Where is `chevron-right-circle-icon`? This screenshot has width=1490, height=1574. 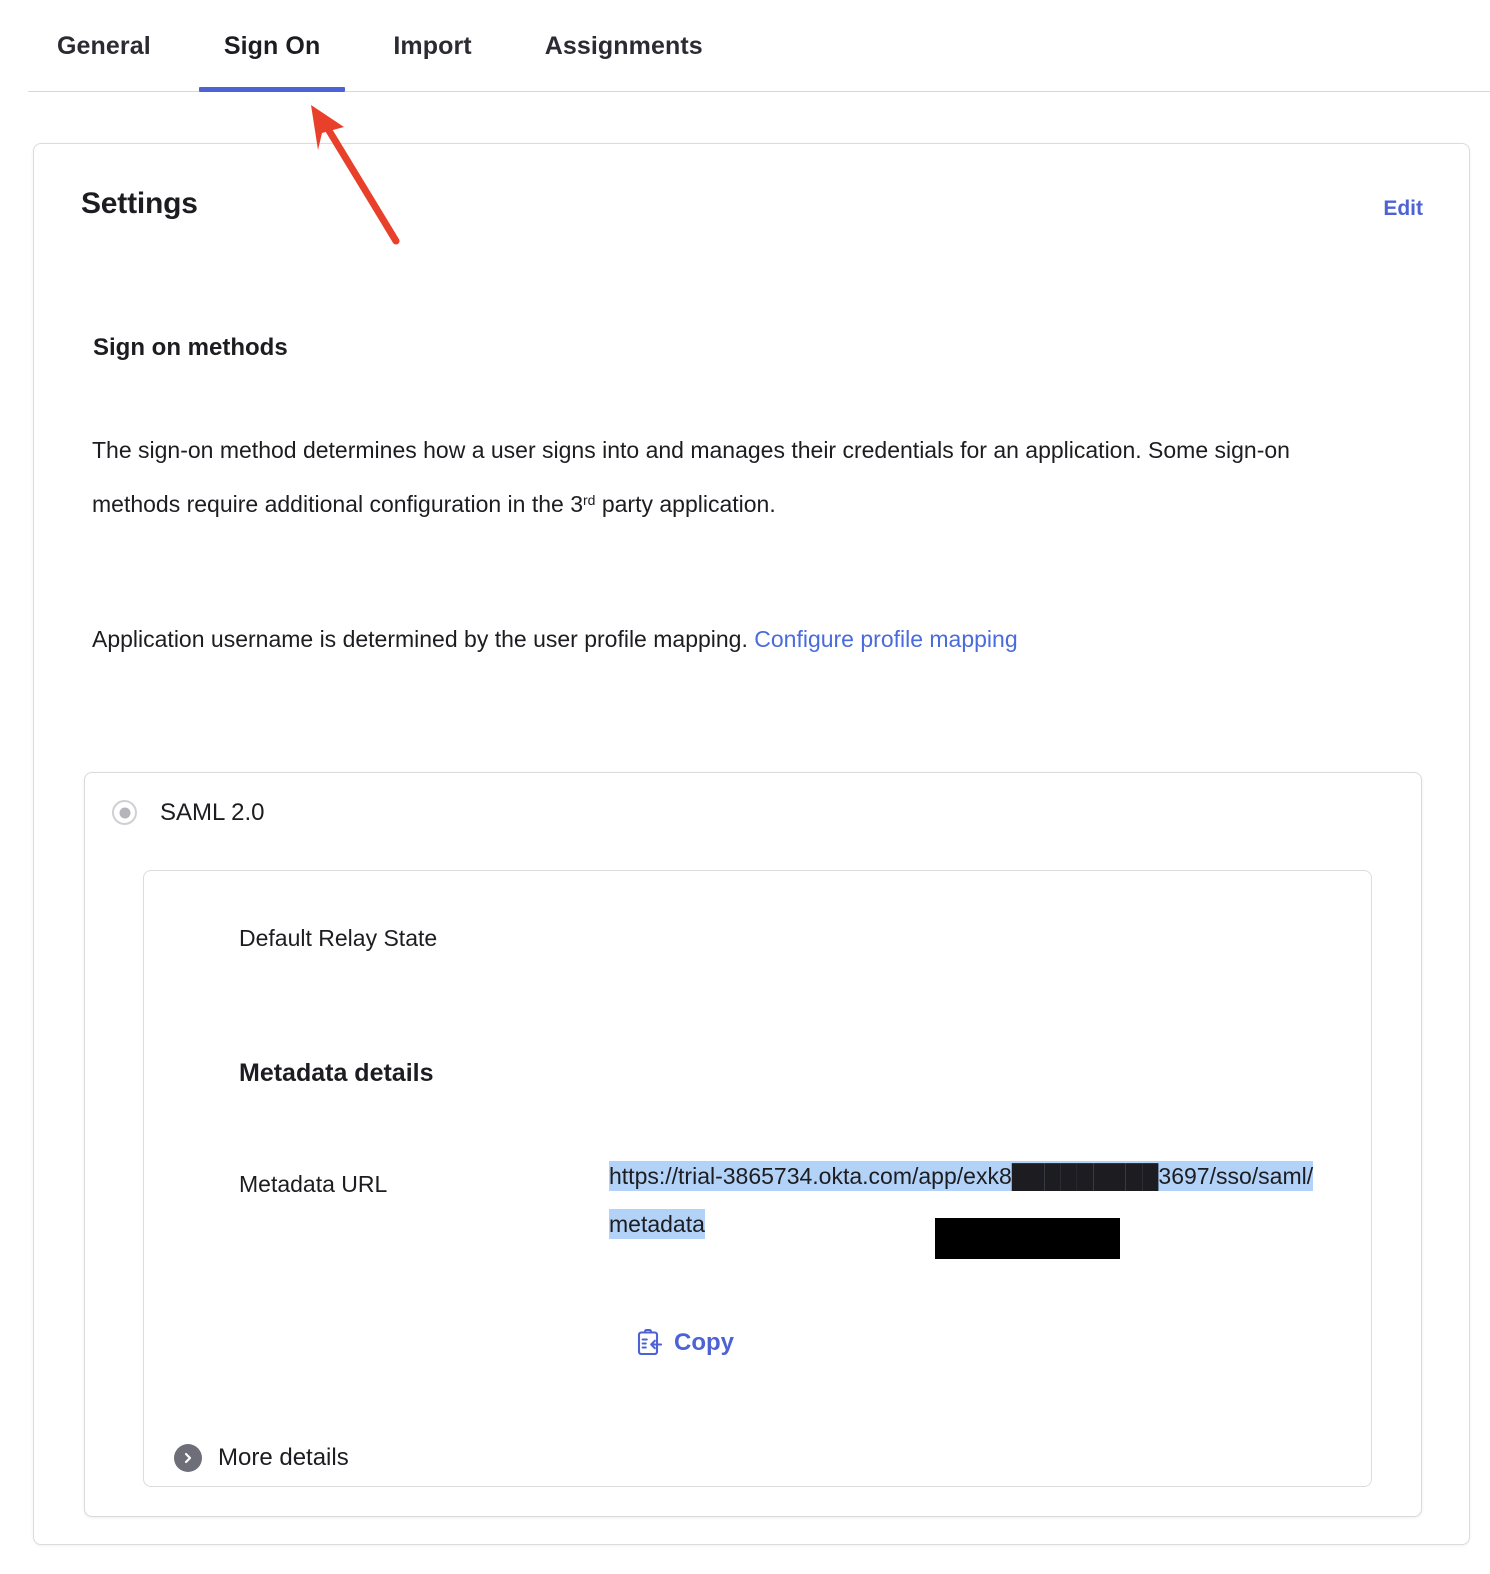
chevron-right-circle-icon is located at coordinates (188, 1458).